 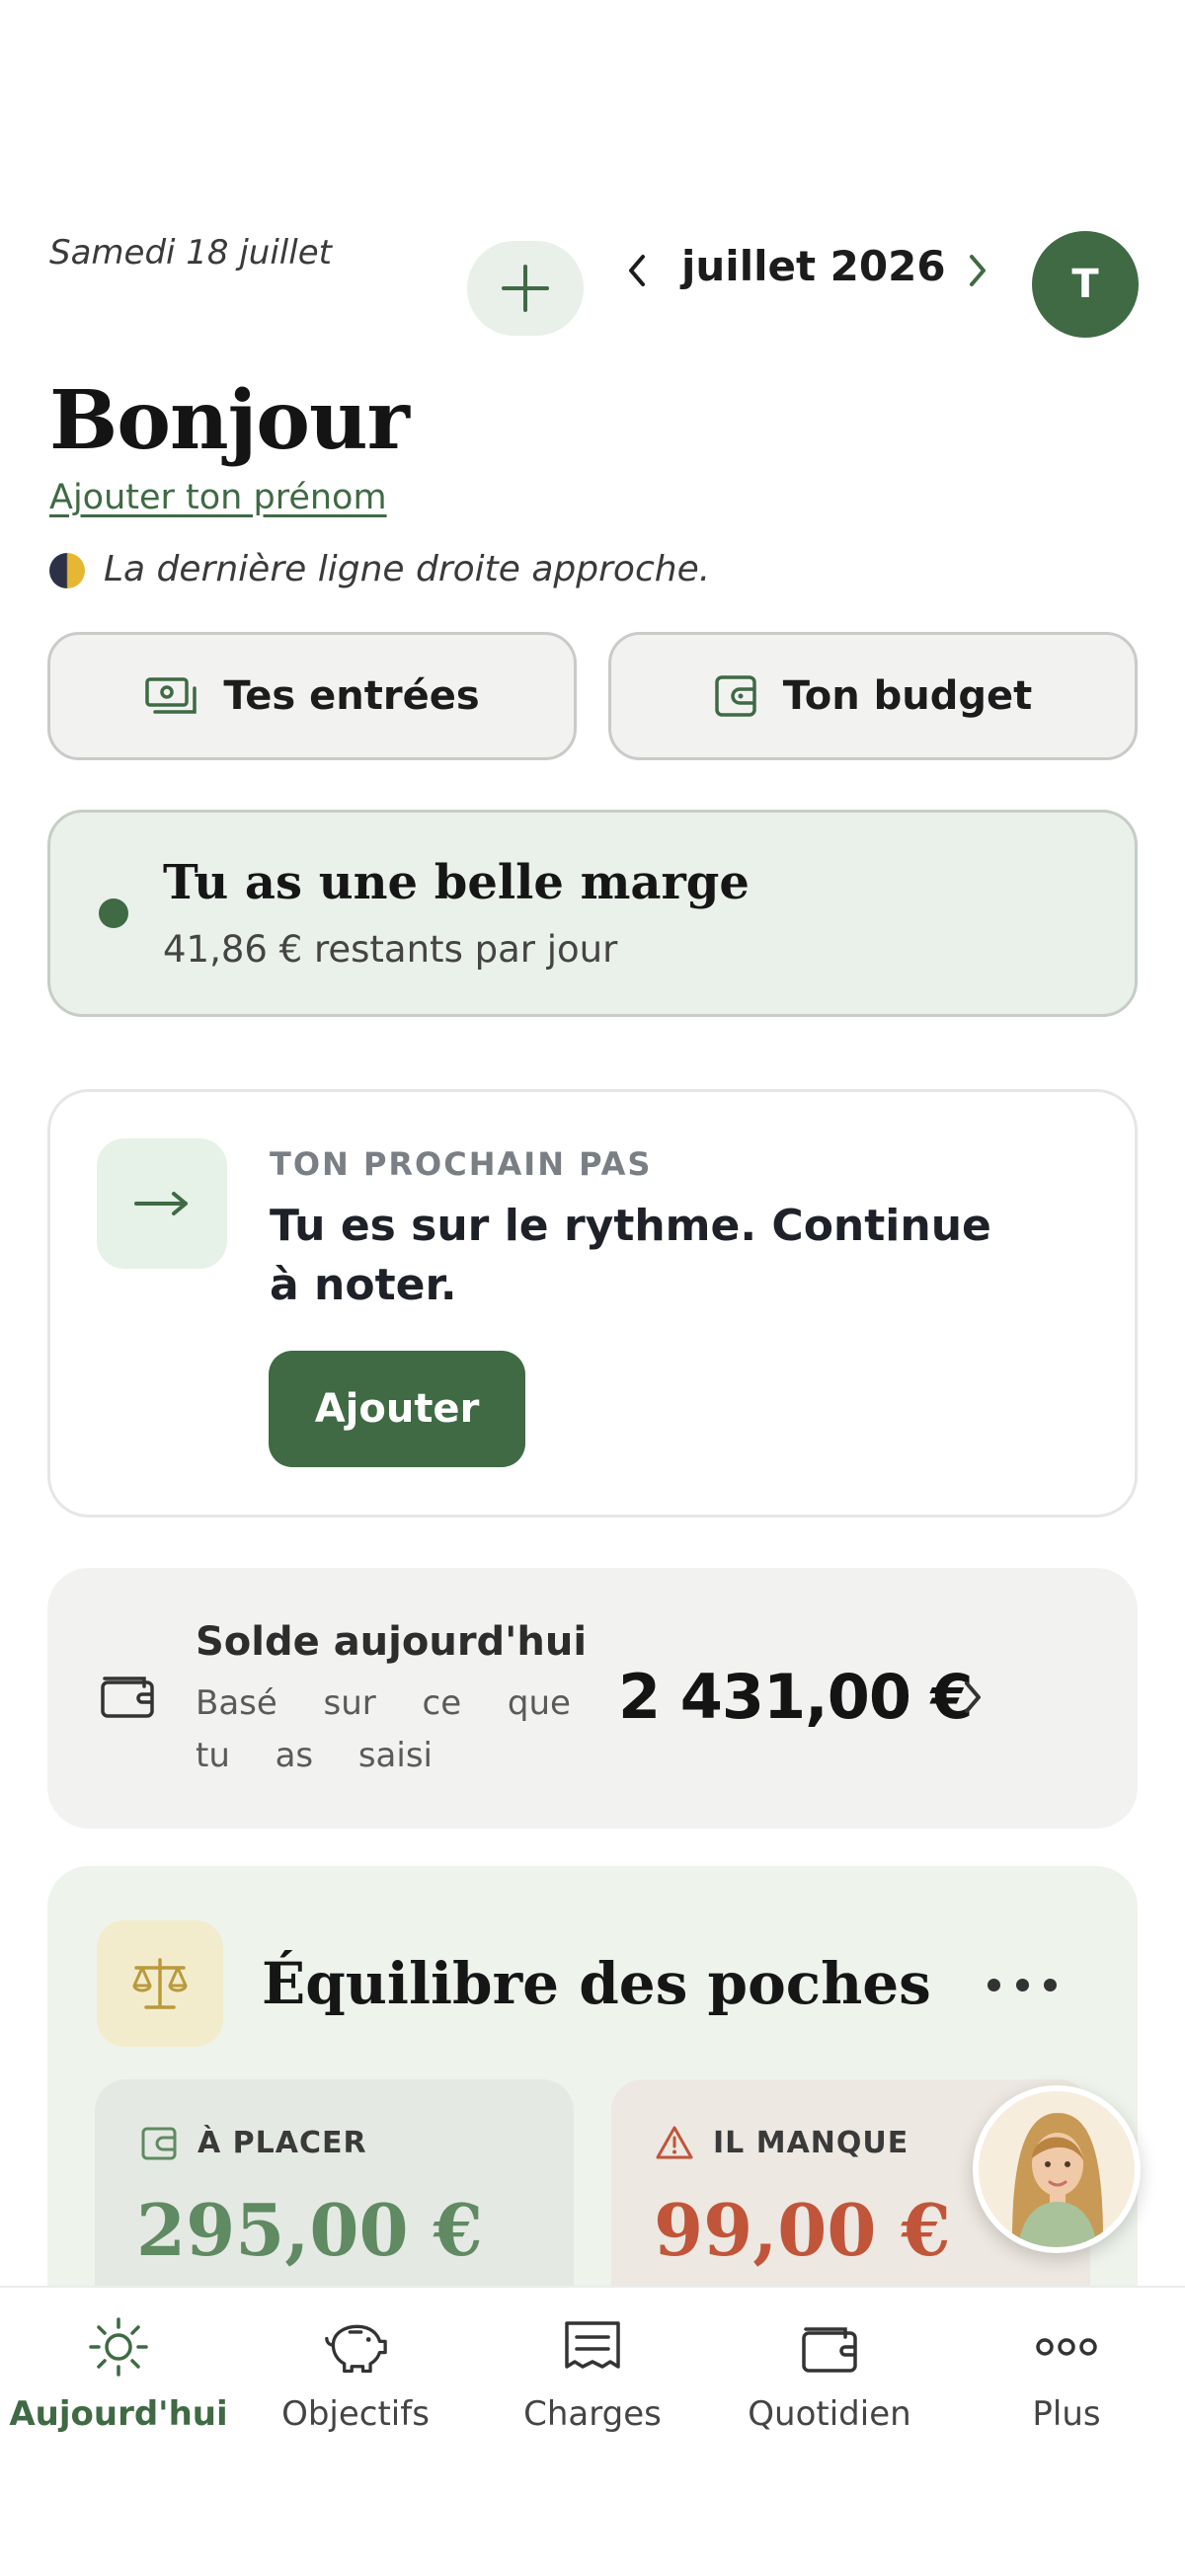 What do you see at coordinates (796, 1697) in the screenshot?
I see `balance-amount: 2 431,00 €` at bounding box center [796, 1697].